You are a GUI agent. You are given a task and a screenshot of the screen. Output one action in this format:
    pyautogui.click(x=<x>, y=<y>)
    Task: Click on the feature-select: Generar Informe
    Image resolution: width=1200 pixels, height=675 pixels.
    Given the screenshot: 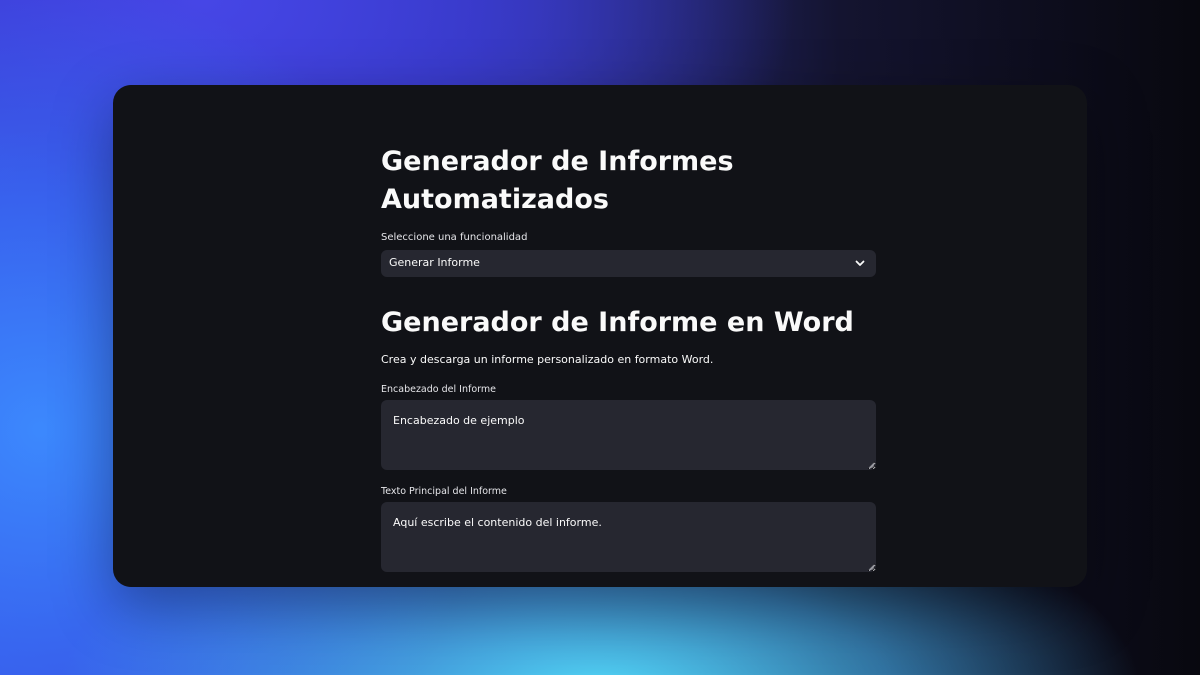 What is the action you would take?
    pyautogui.click(x=628, y=263)
    